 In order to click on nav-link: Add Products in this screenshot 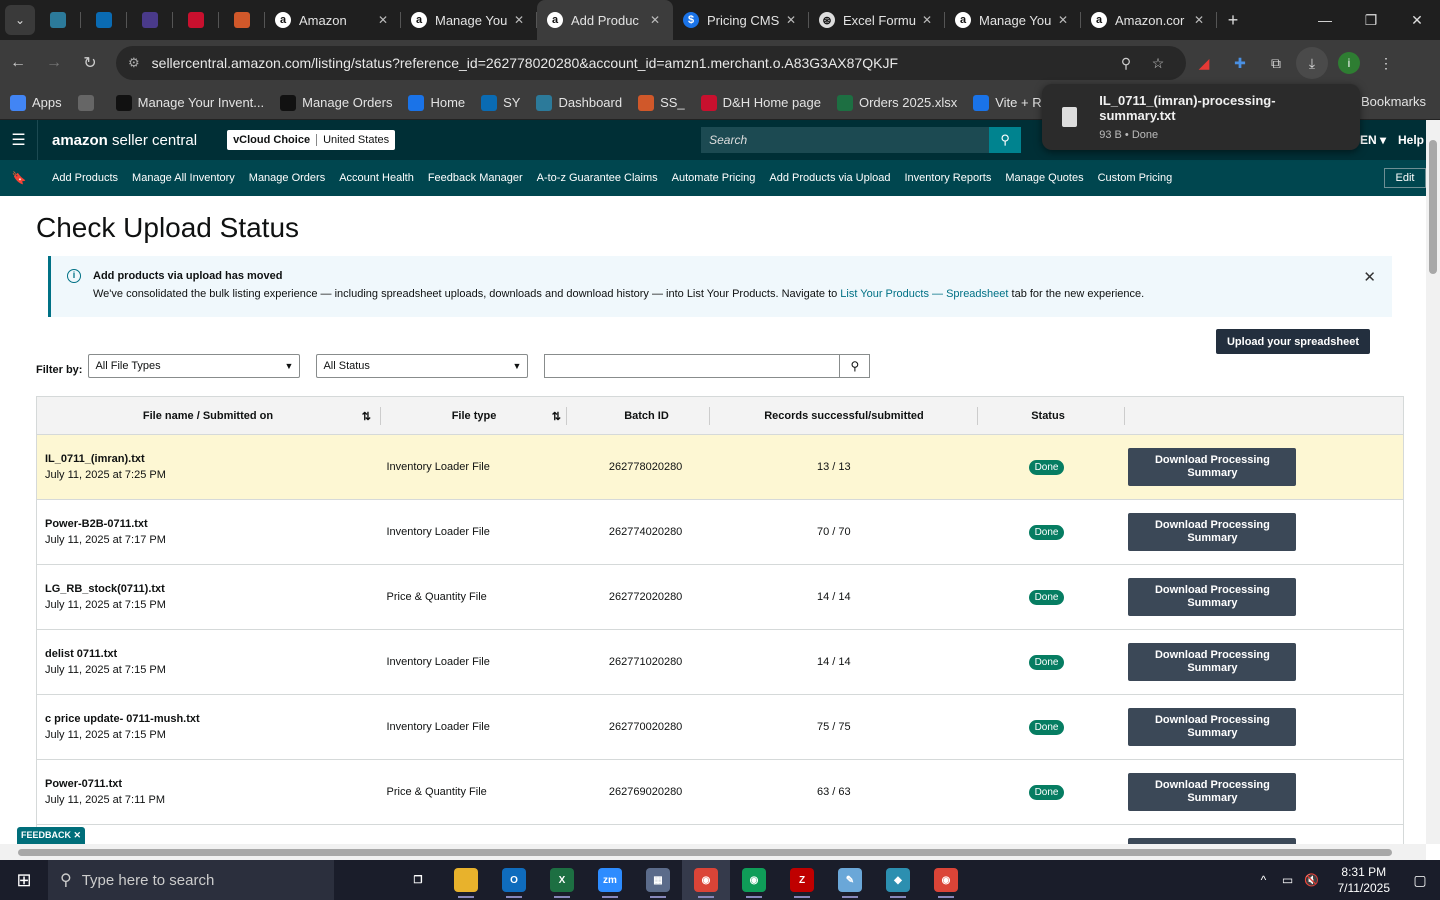, I will do `click(85, 178)`.